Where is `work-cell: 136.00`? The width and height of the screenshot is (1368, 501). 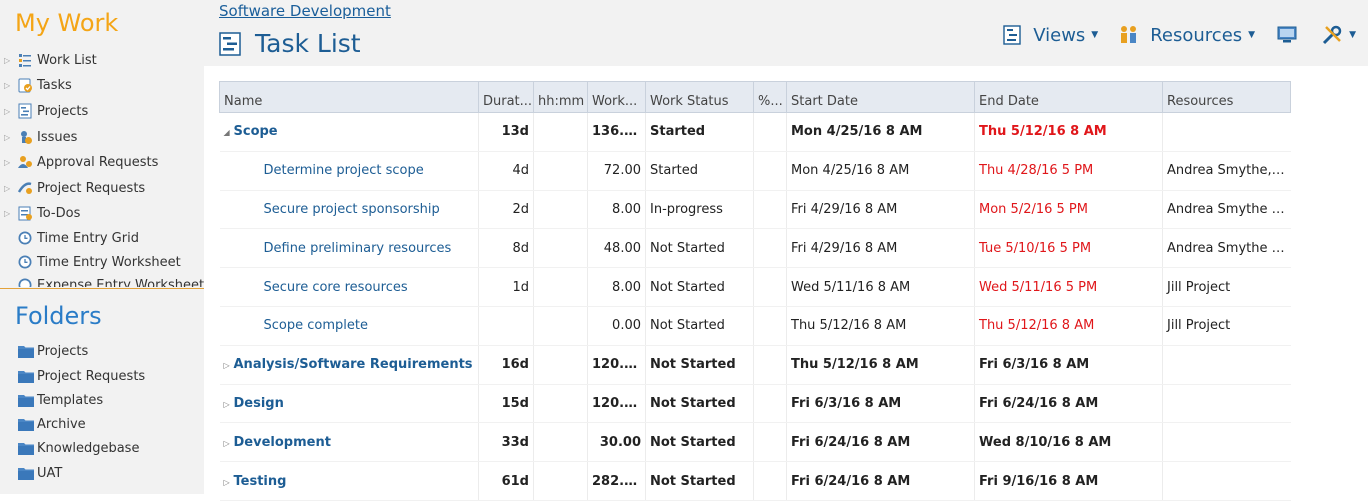
work-cell: 136.00 is located at coordinates (616, 132).